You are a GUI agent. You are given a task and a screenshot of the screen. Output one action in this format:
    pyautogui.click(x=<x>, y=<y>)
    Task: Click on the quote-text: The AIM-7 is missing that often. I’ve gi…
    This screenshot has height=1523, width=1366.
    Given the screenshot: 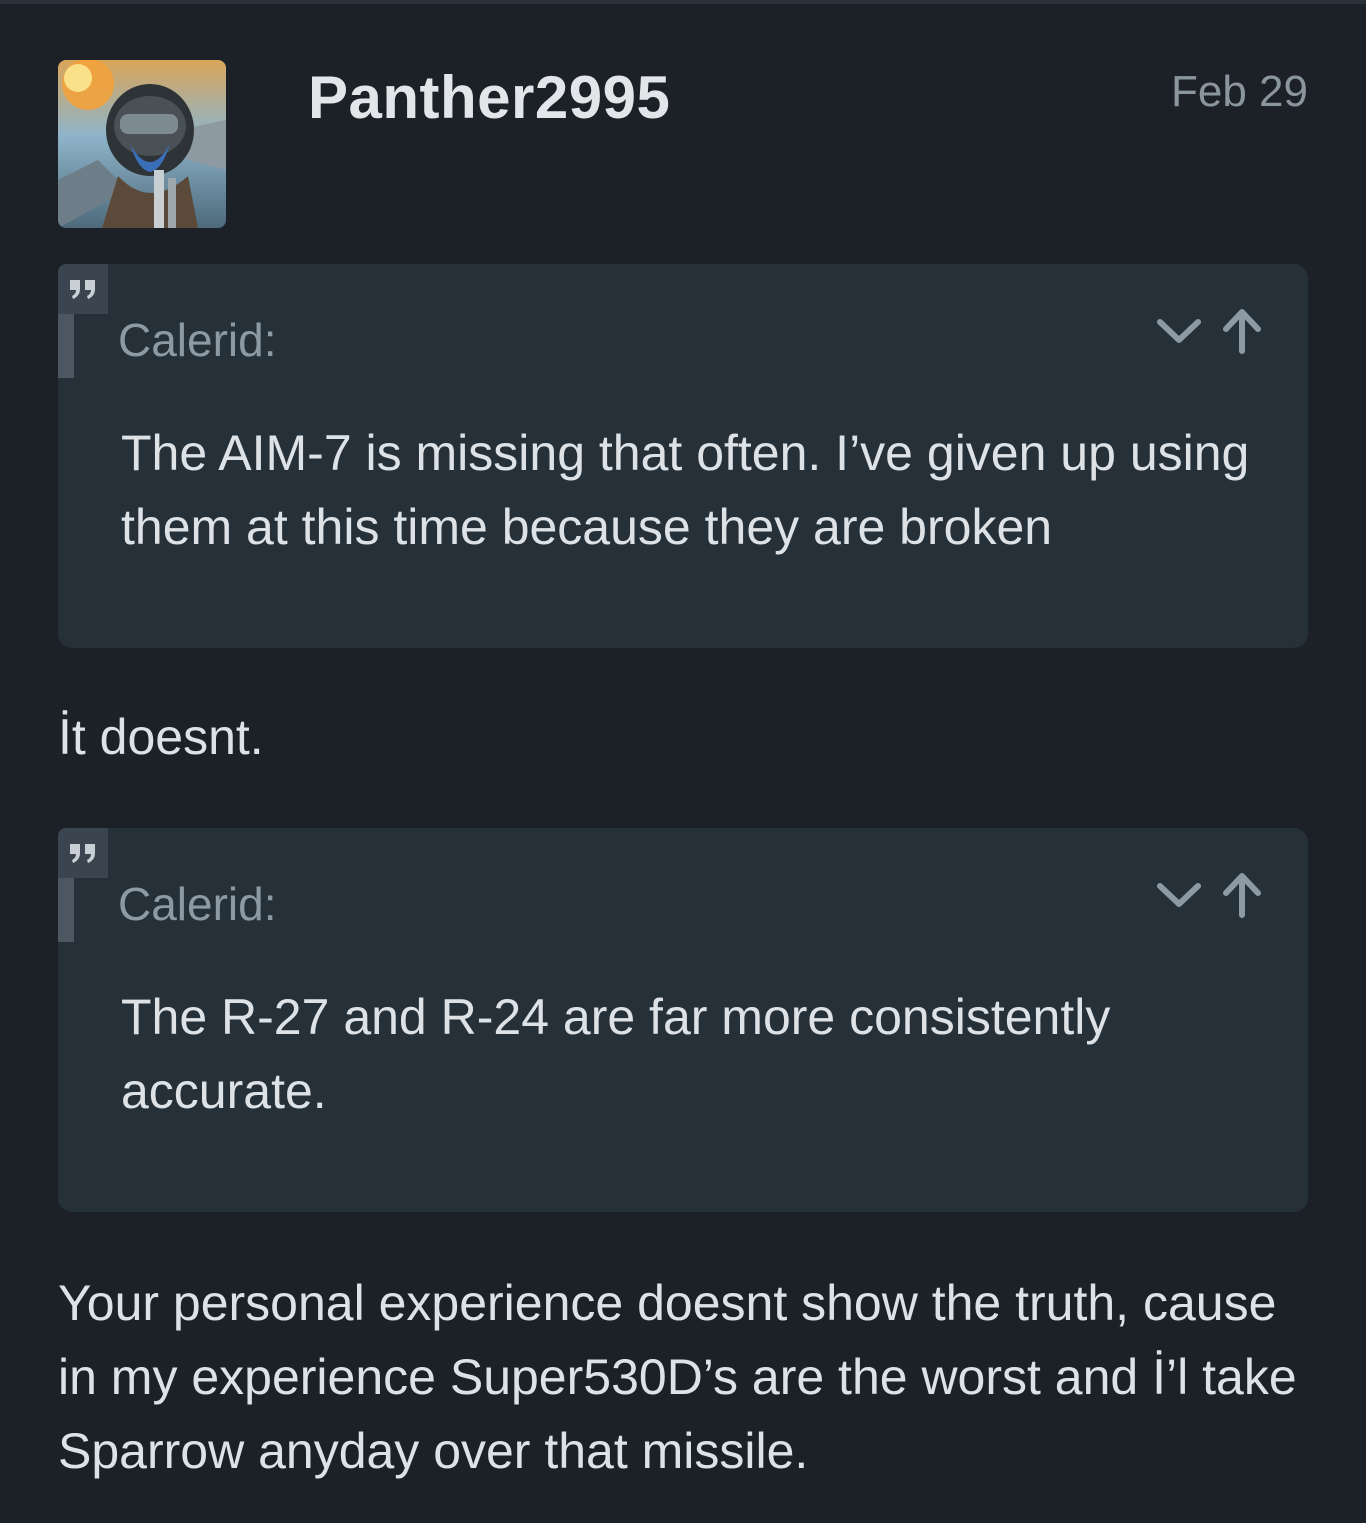 What is the action you would take?
    pyautogui.click(x=685, y=490)
    